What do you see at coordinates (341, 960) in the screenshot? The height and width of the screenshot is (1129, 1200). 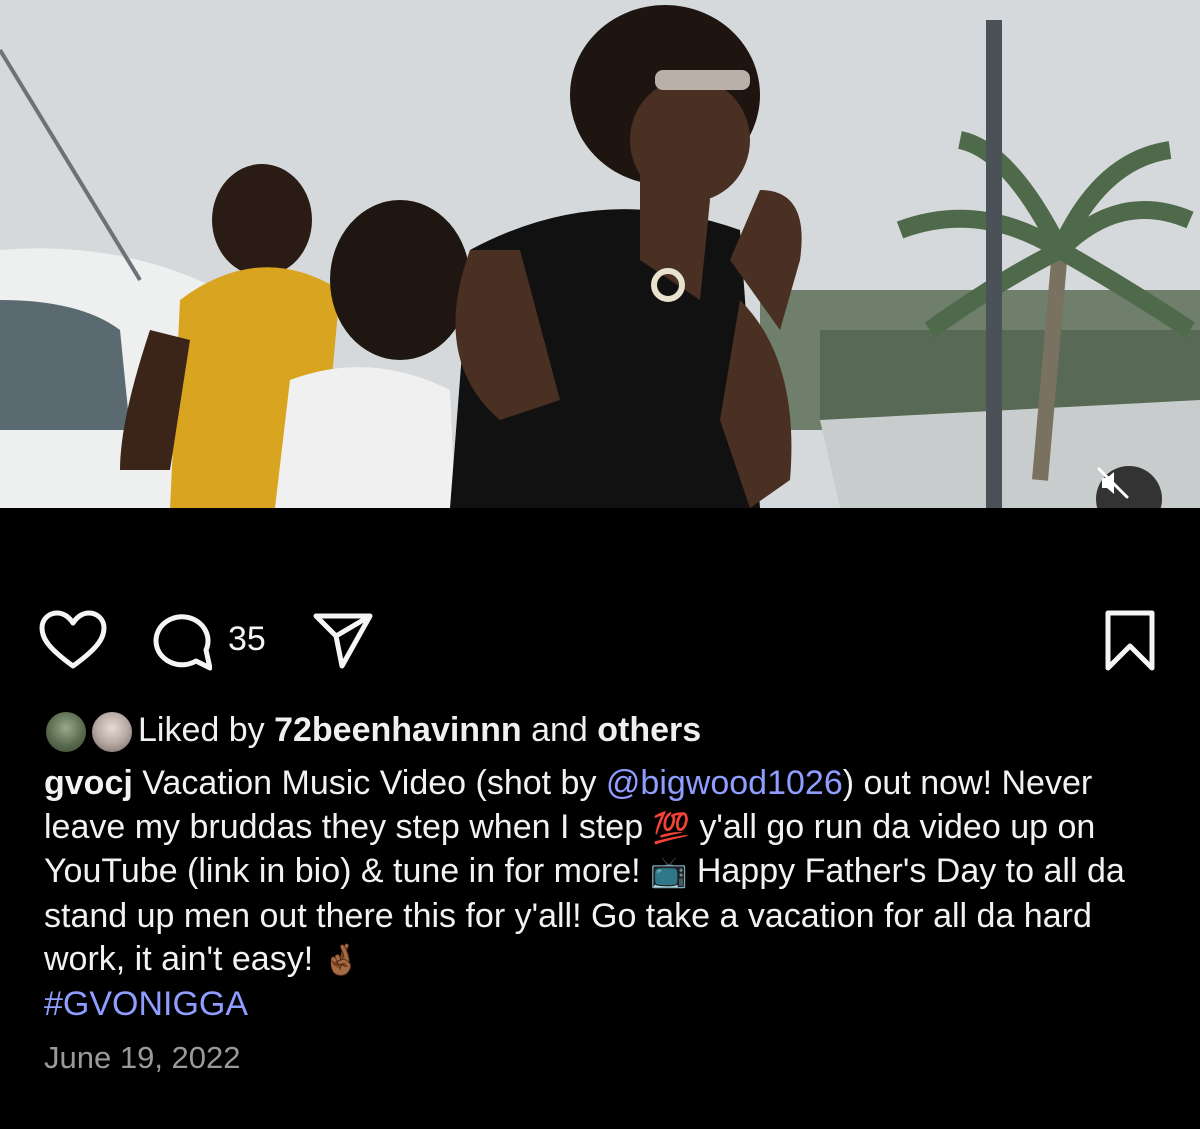 I see `crossed-fingers-emoji: 🤞🏾` at bounding box center [341, 960].